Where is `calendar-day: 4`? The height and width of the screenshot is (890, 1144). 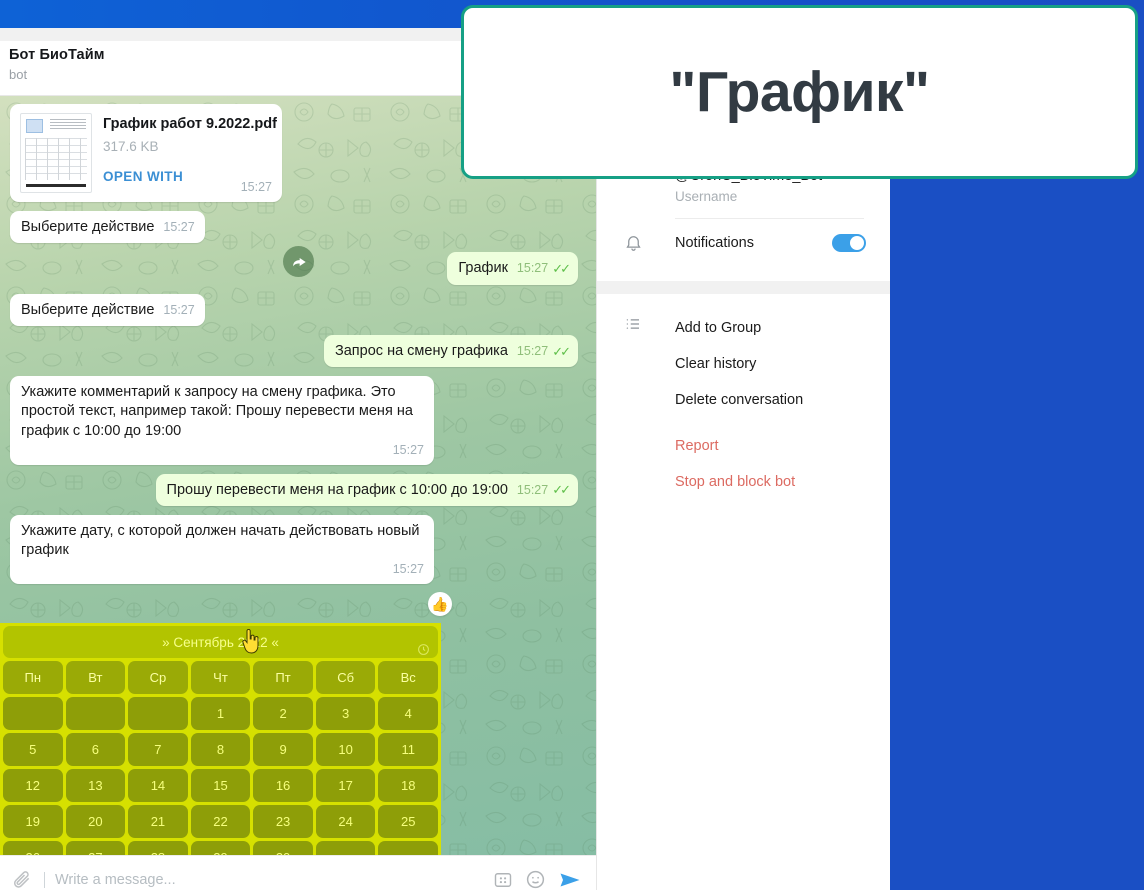
calendar-day: 4 is located at coordinates (408, 713).